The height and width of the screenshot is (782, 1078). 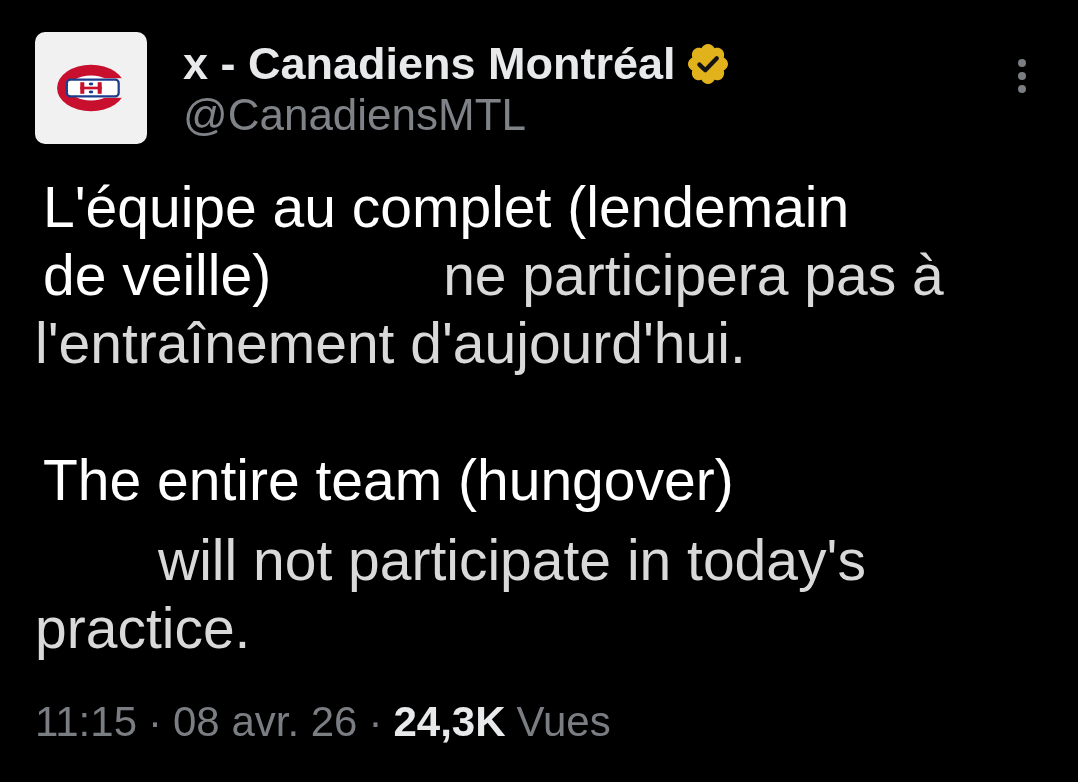 What do you see at coordinates (563, 722) in the screenshot?
I see `views-label: Vues` at bounding box center [563, 722].